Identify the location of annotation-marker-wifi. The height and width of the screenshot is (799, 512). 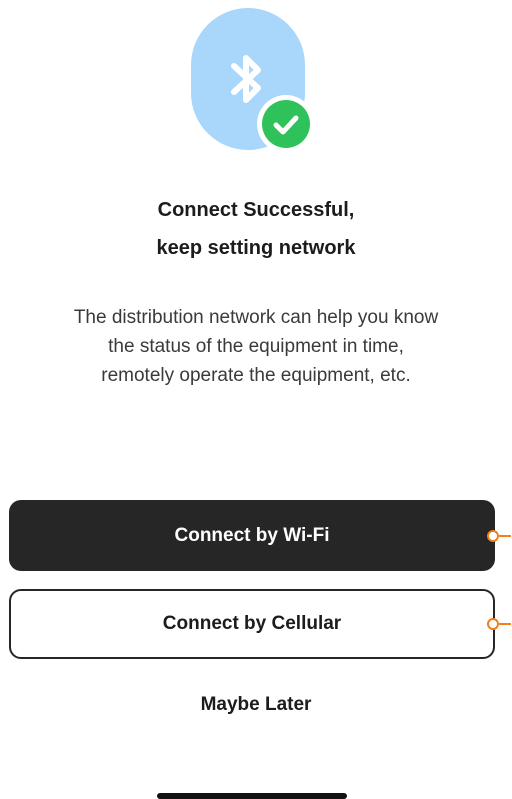
(499, 536).